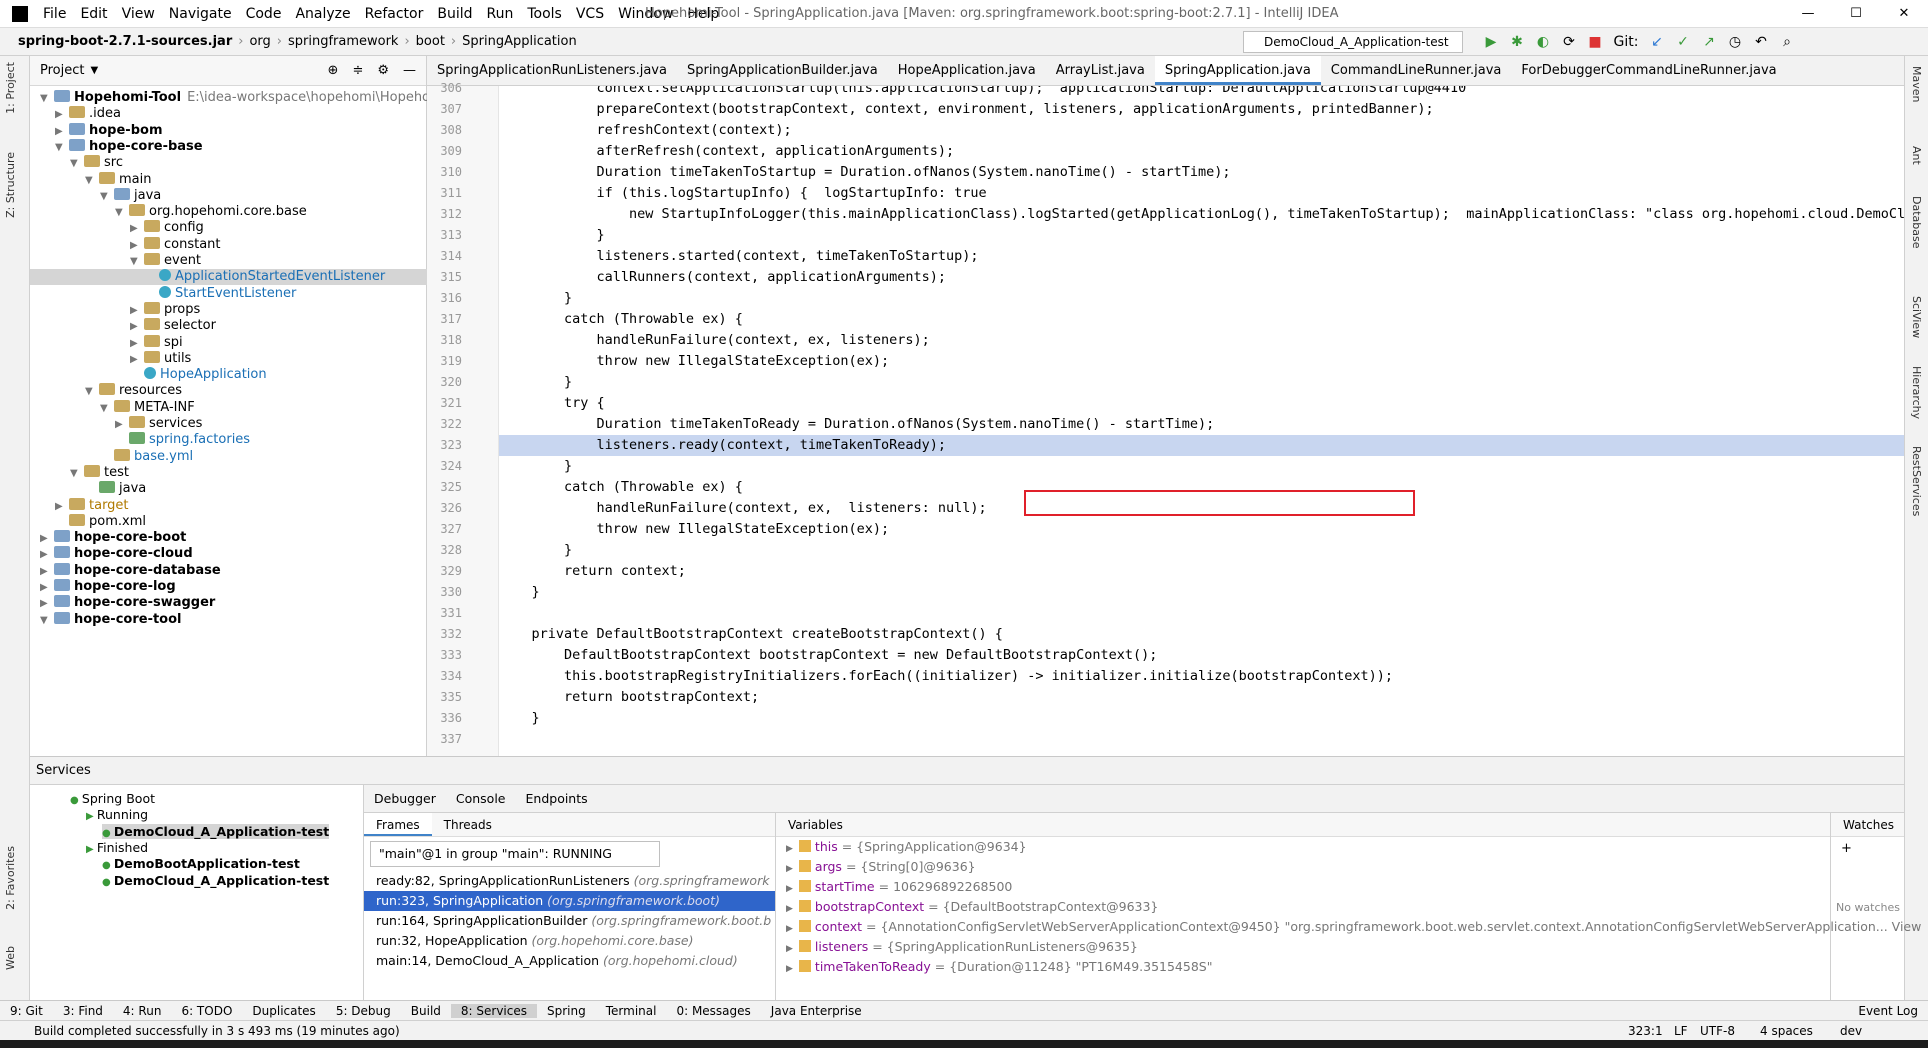  What do you see at coordinates (228, 114) in the screenshot?
I see `tree-node: ▶ .idea` at bounding box center [228, 114].